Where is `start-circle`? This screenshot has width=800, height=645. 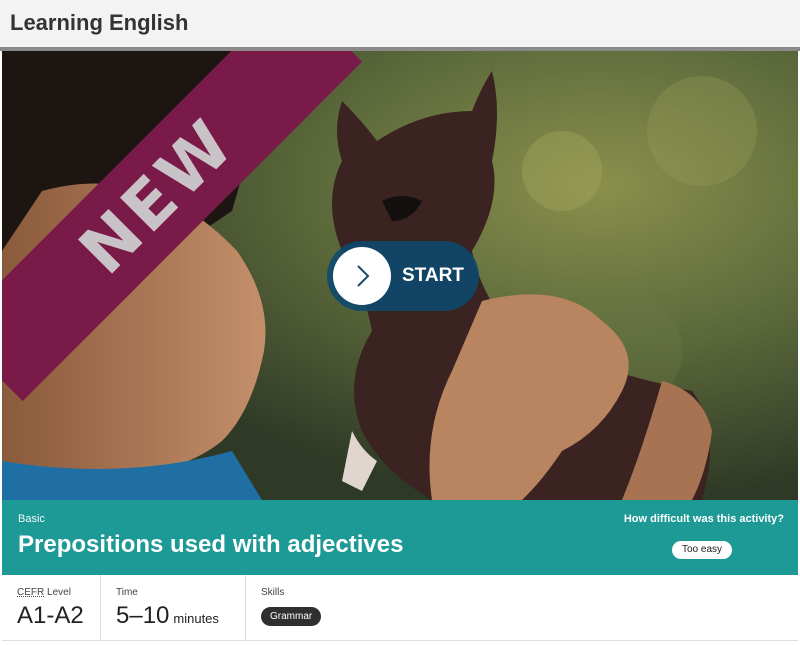
start-circle is located at coordinates (362, 276).